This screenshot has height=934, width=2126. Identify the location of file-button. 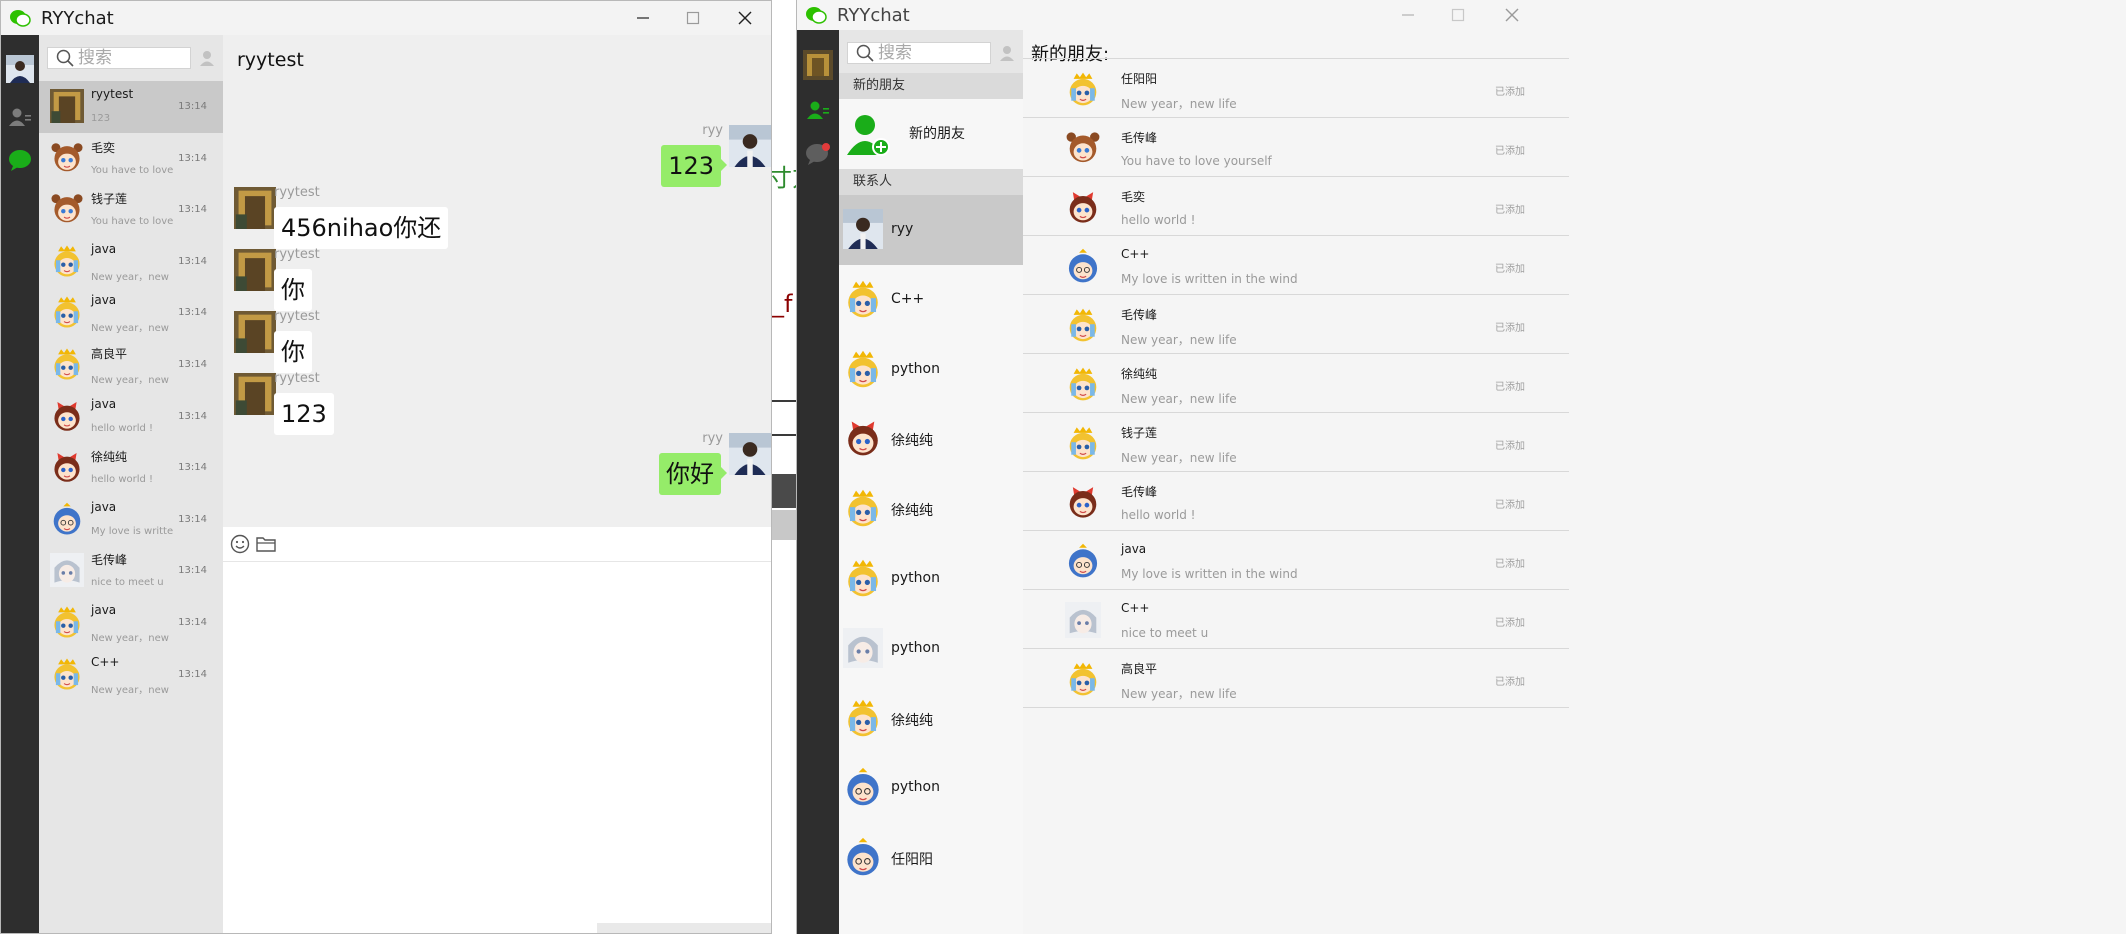
(266, 544).